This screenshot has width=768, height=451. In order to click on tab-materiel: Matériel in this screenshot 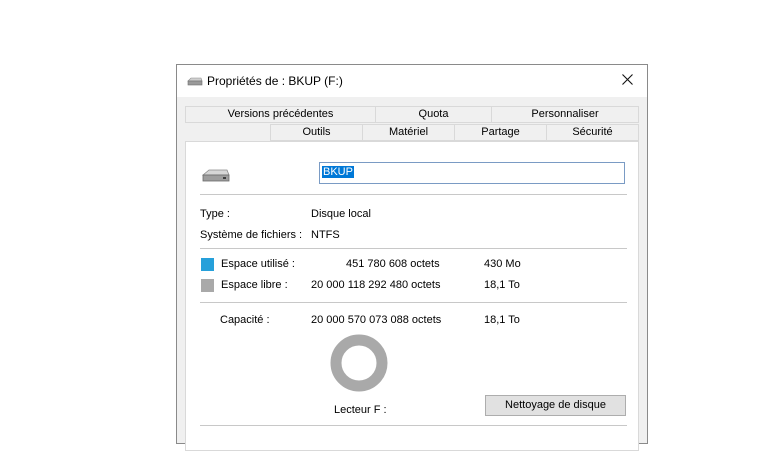, I will do `click(408, 132)`.